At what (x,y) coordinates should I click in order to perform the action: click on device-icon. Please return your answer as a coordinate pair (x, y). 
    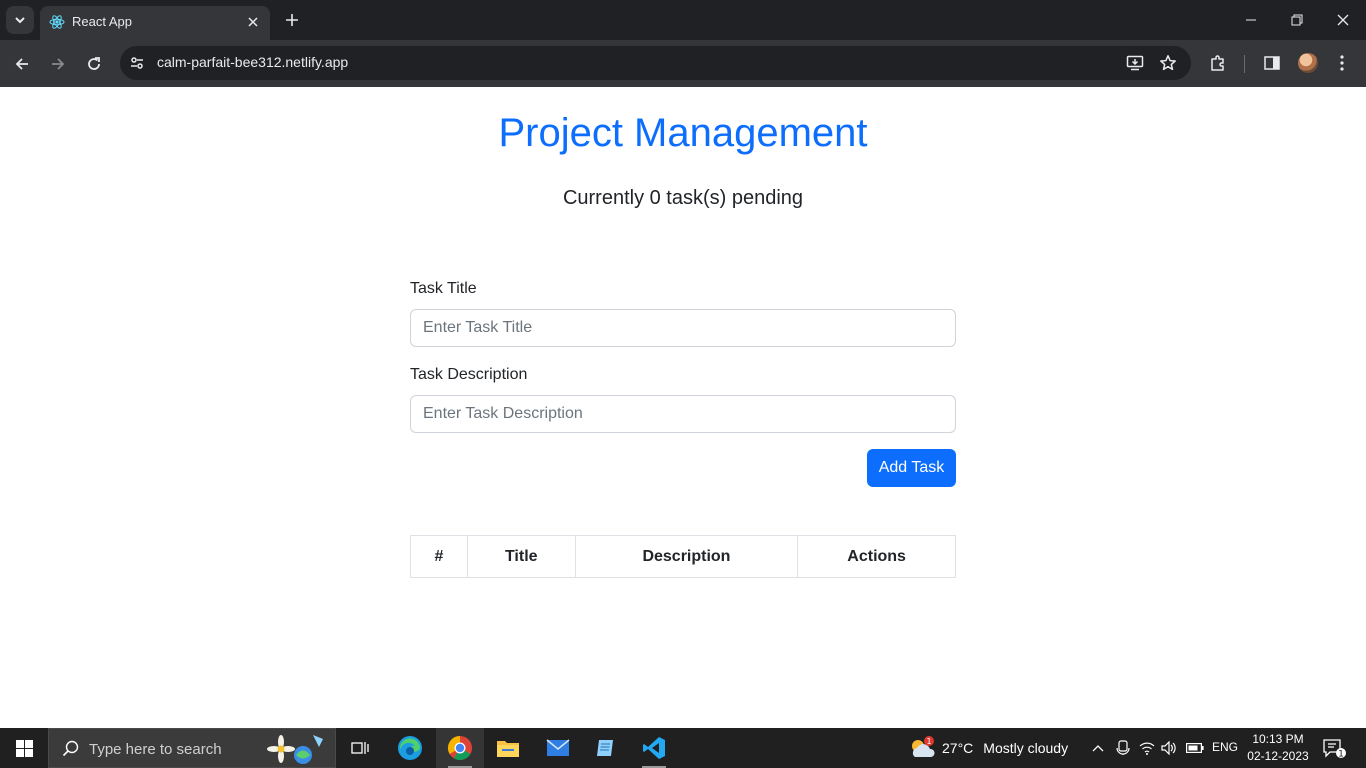
    Looking at the image, I should click on (1123, 747).